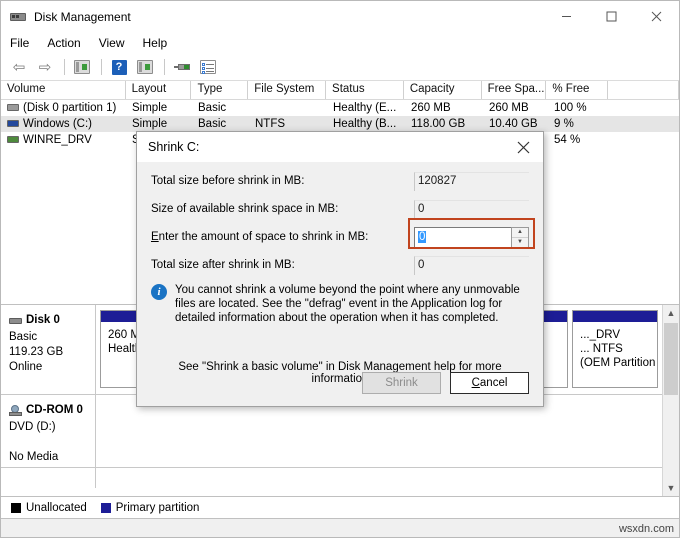  Describe the element at coordinates (223, 265) in the screenshot. I see `field-label: Total size after shrink in MB:` at that location.